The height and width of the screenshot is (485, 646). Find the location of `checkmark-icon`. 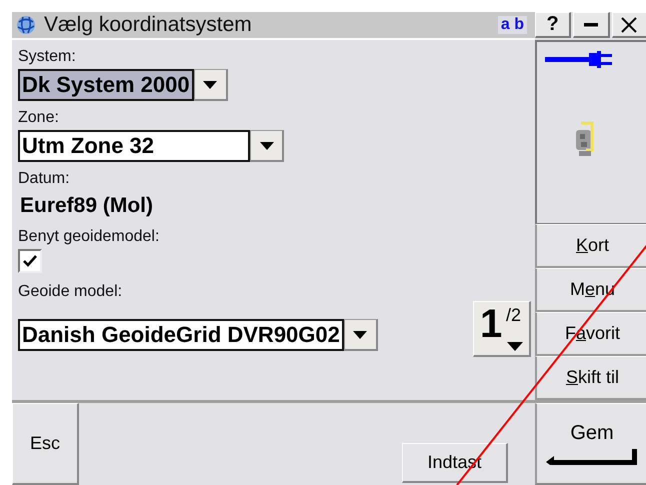

checkmark-icon is located at coordinates (30, 261).